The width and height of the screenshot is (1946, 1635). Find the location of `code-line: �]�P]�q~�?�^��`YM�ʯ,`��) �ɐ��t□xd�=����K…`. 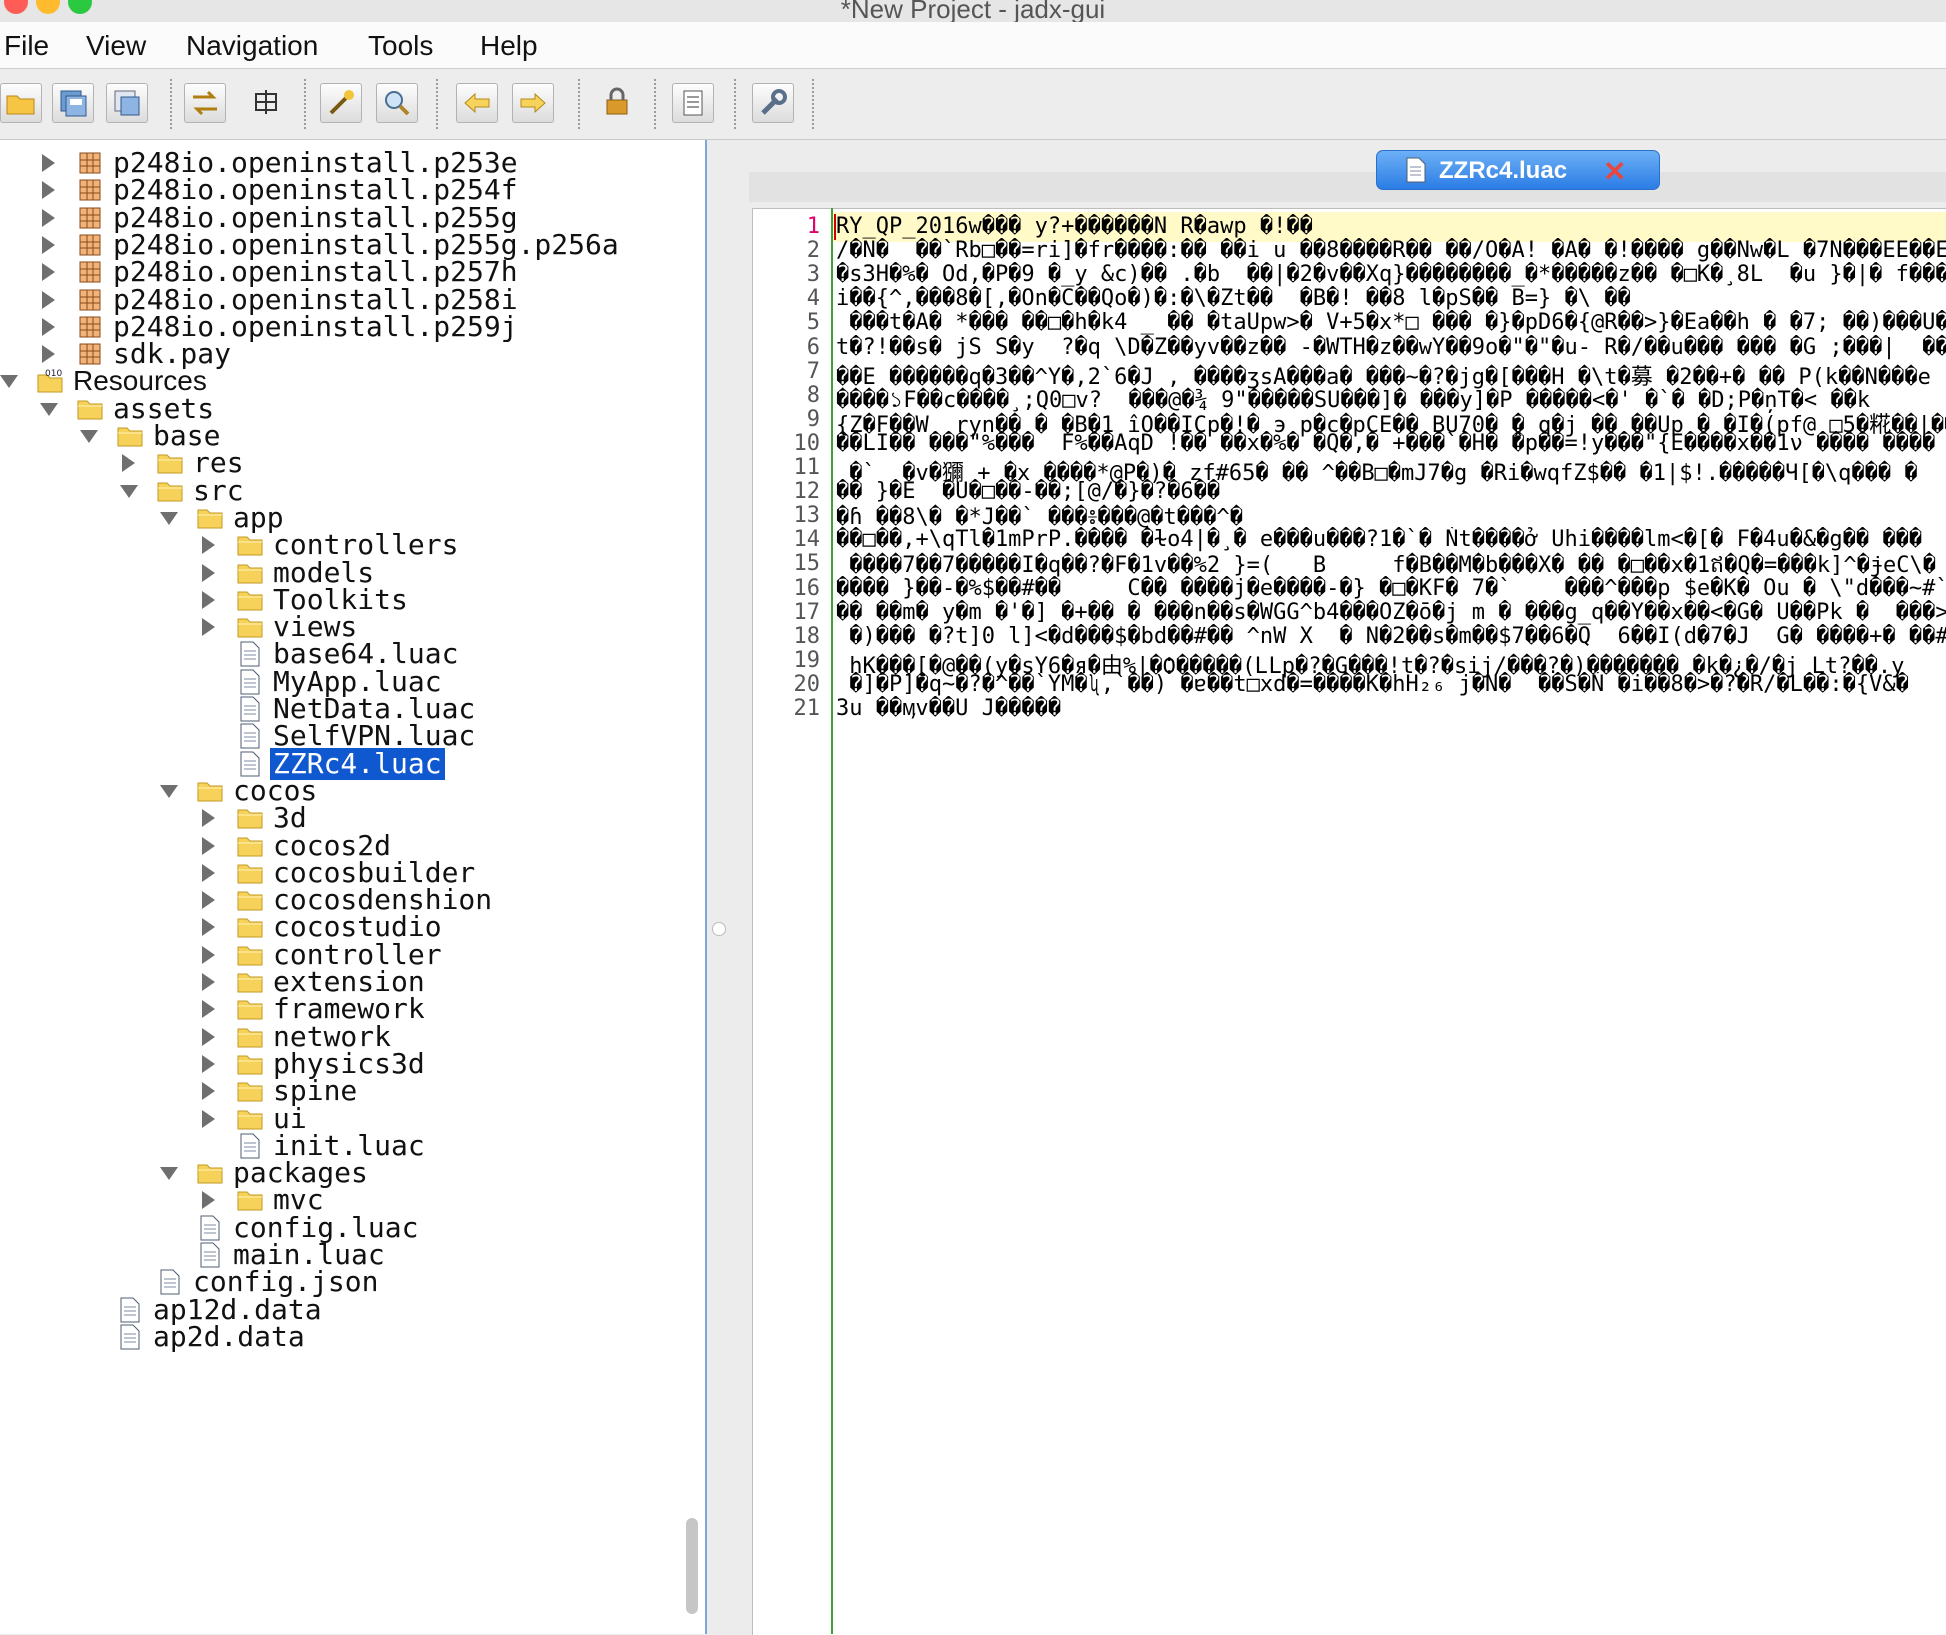

code-line: �]�P]�q~�?�^��`YM�ʯ,`��) �ɐ��t□xd�=����K… is located at coordinates (1391, 684).